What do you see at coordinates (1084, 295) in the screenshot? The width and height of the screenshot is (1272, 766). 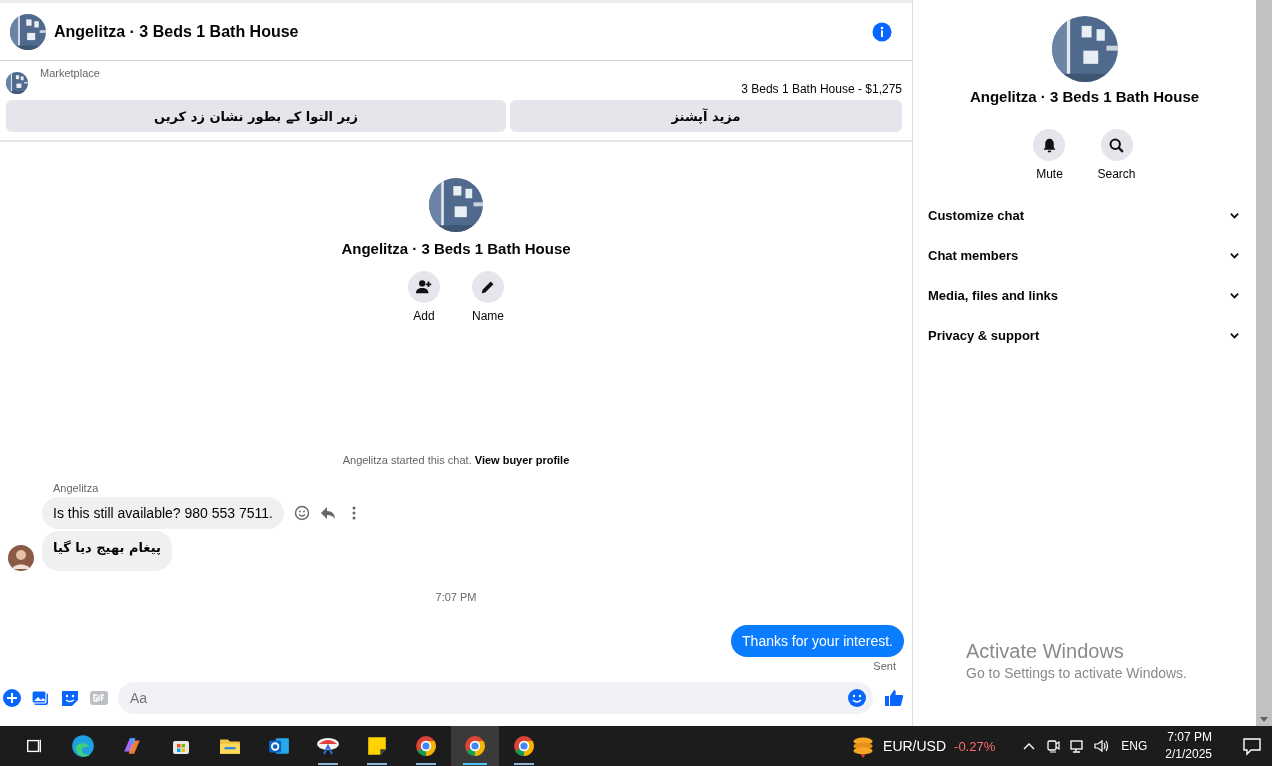 I see `section-header: Media, files and links` at bounding box center [1084, 295].